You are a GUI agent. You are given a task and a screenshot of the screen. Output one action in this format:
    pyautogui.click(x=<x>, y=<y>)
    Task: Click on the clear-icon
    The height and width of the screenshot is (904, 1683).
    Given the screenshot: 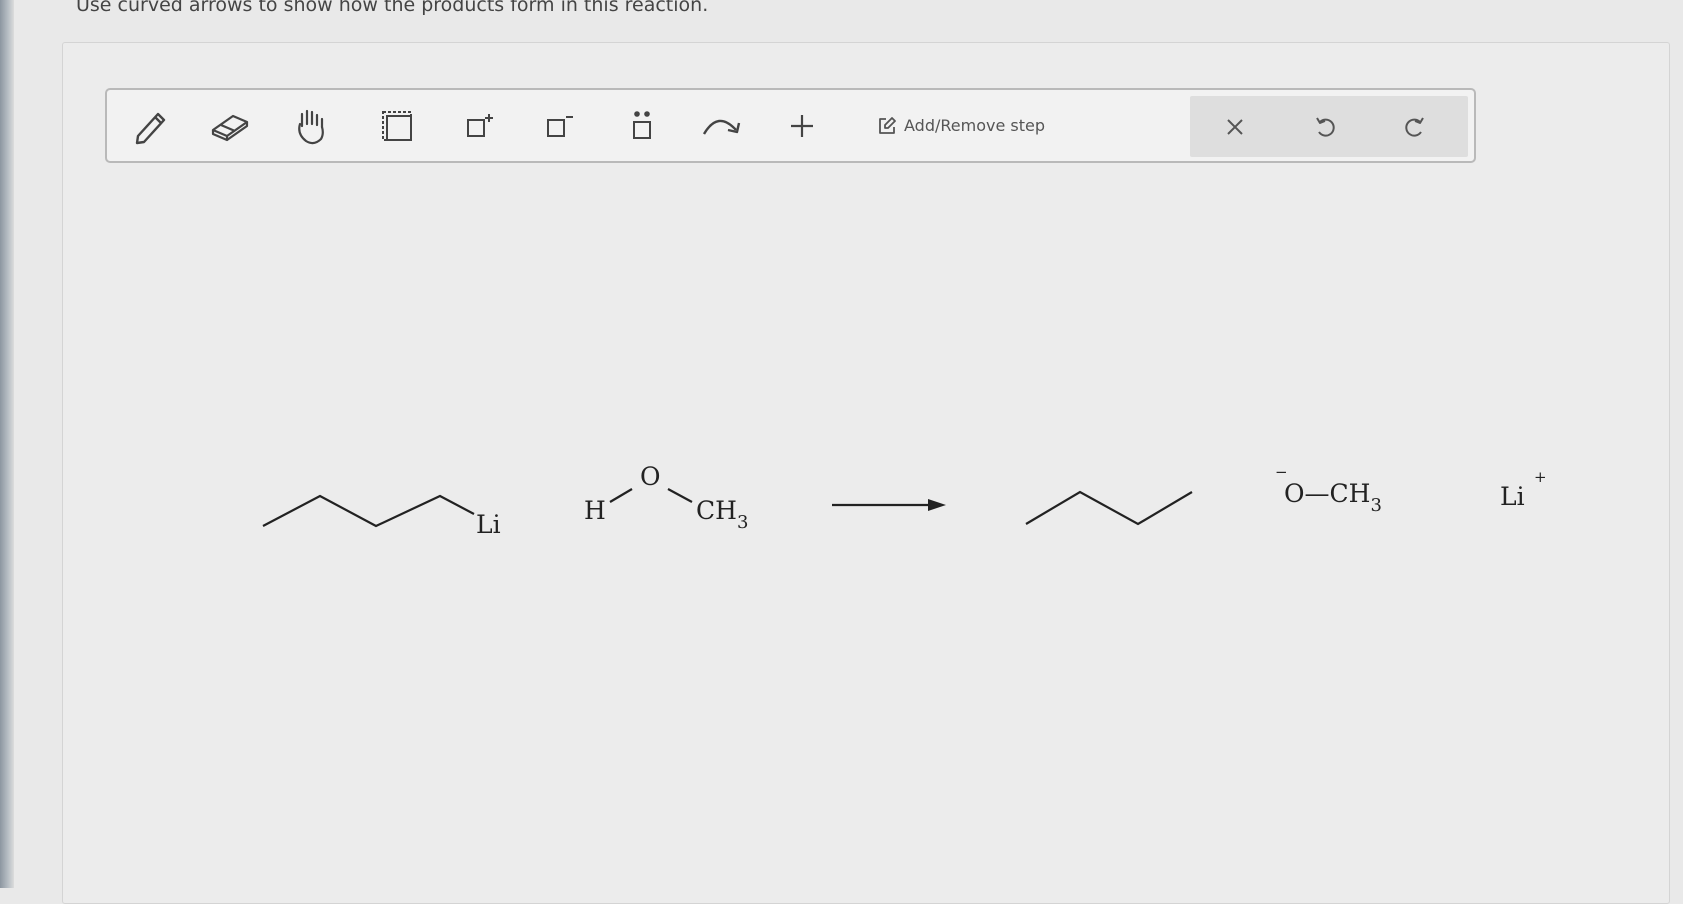 What is the action you would take?
    pyautogui.click(x=1235, y=126)
    